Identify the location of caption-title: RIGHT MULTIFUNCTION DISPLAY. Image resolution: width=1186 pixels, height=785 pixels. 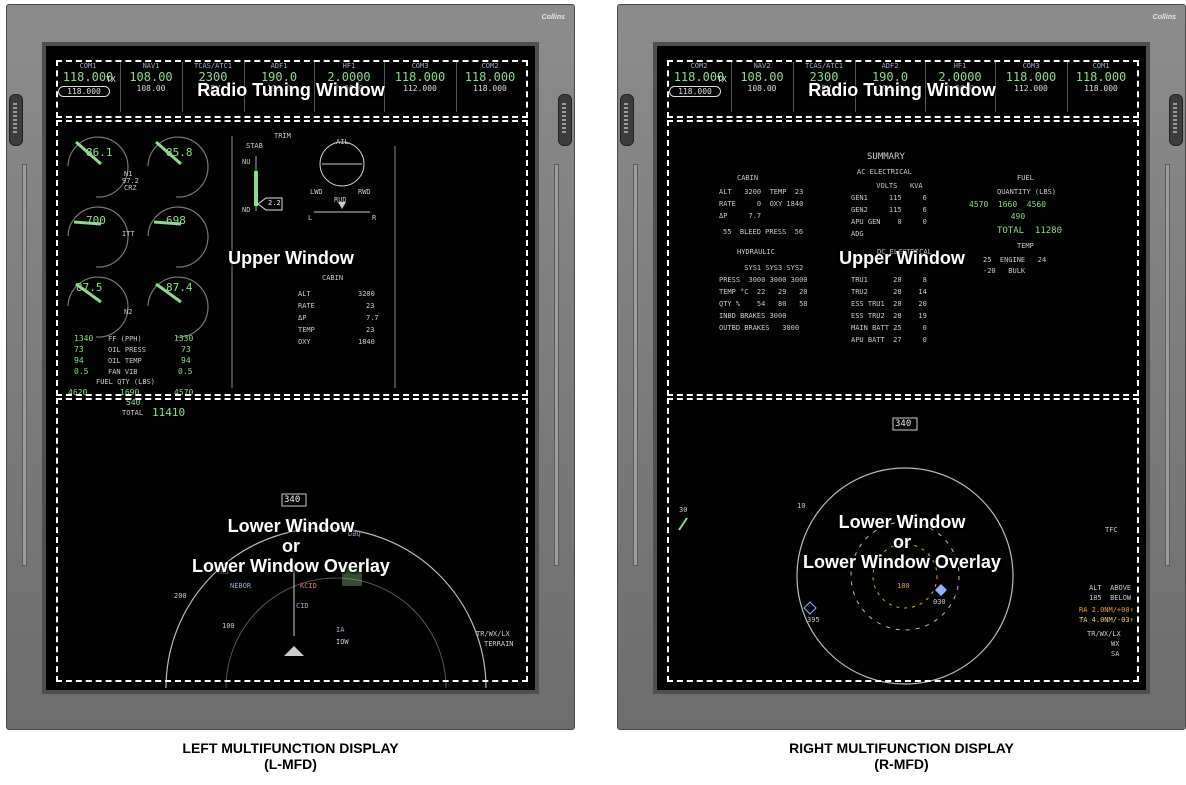
(901, 748).